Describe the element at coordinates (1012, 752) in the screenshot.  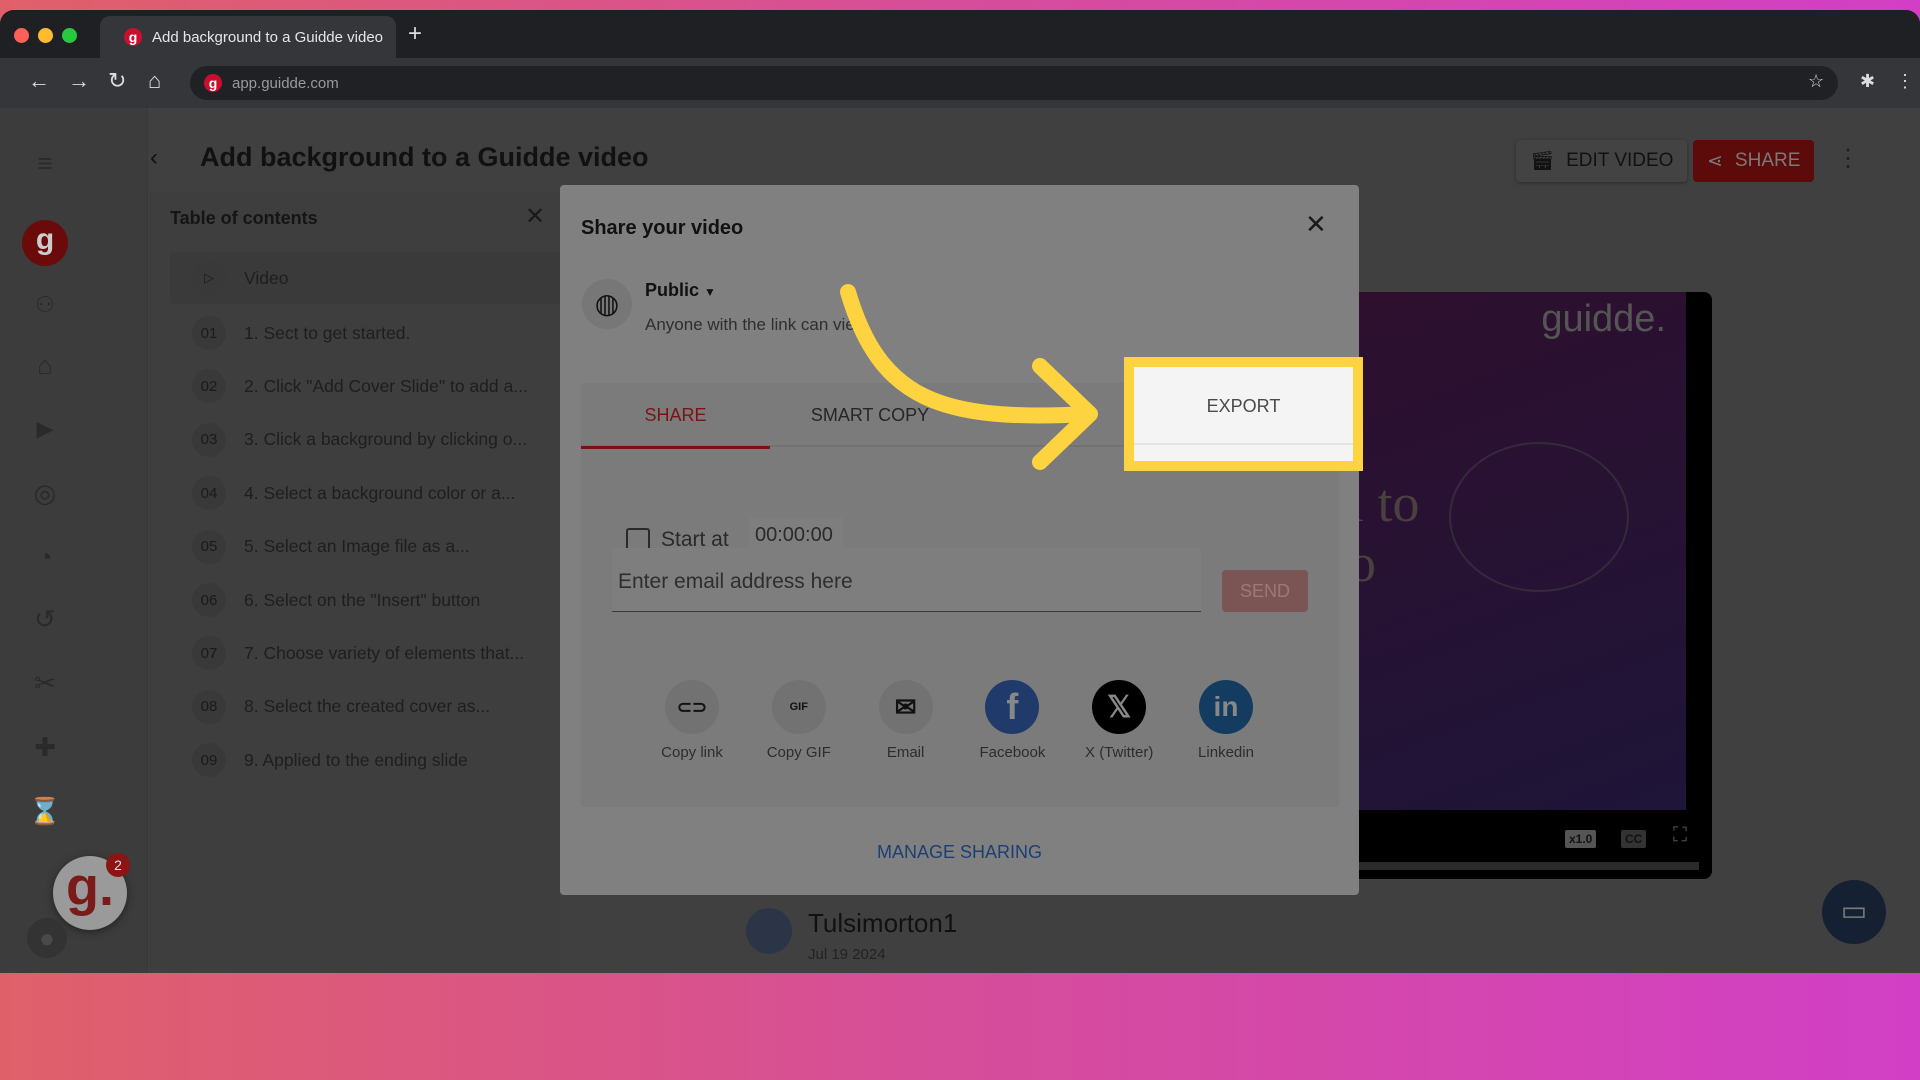
I see `share-option-label: Facebook` at that location.